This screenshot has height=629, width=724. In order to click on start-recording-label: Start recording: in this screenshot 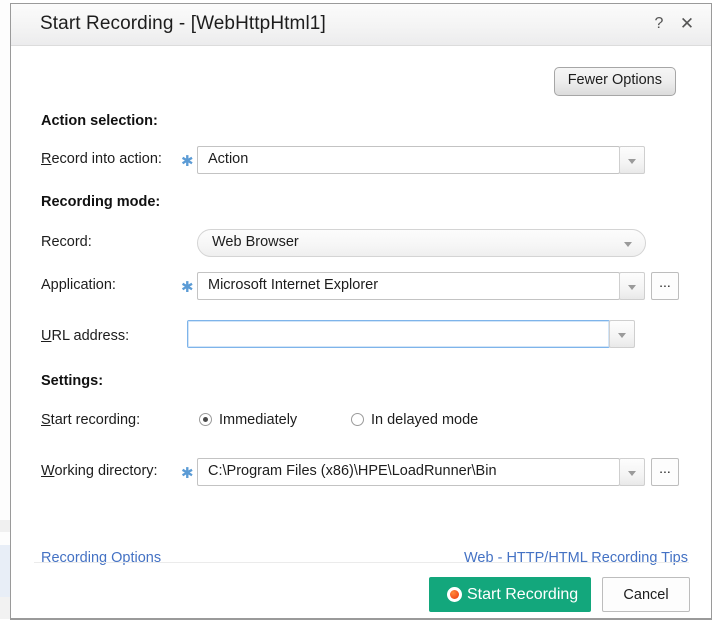, I will do `click(90, 420)`.